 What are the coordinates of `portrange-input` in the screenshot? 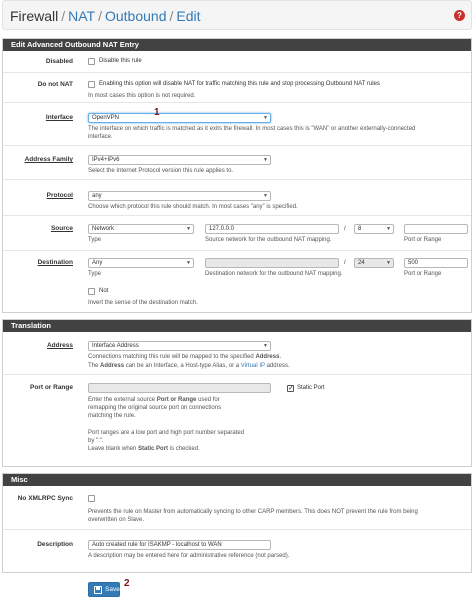 It's located at (179, 388).